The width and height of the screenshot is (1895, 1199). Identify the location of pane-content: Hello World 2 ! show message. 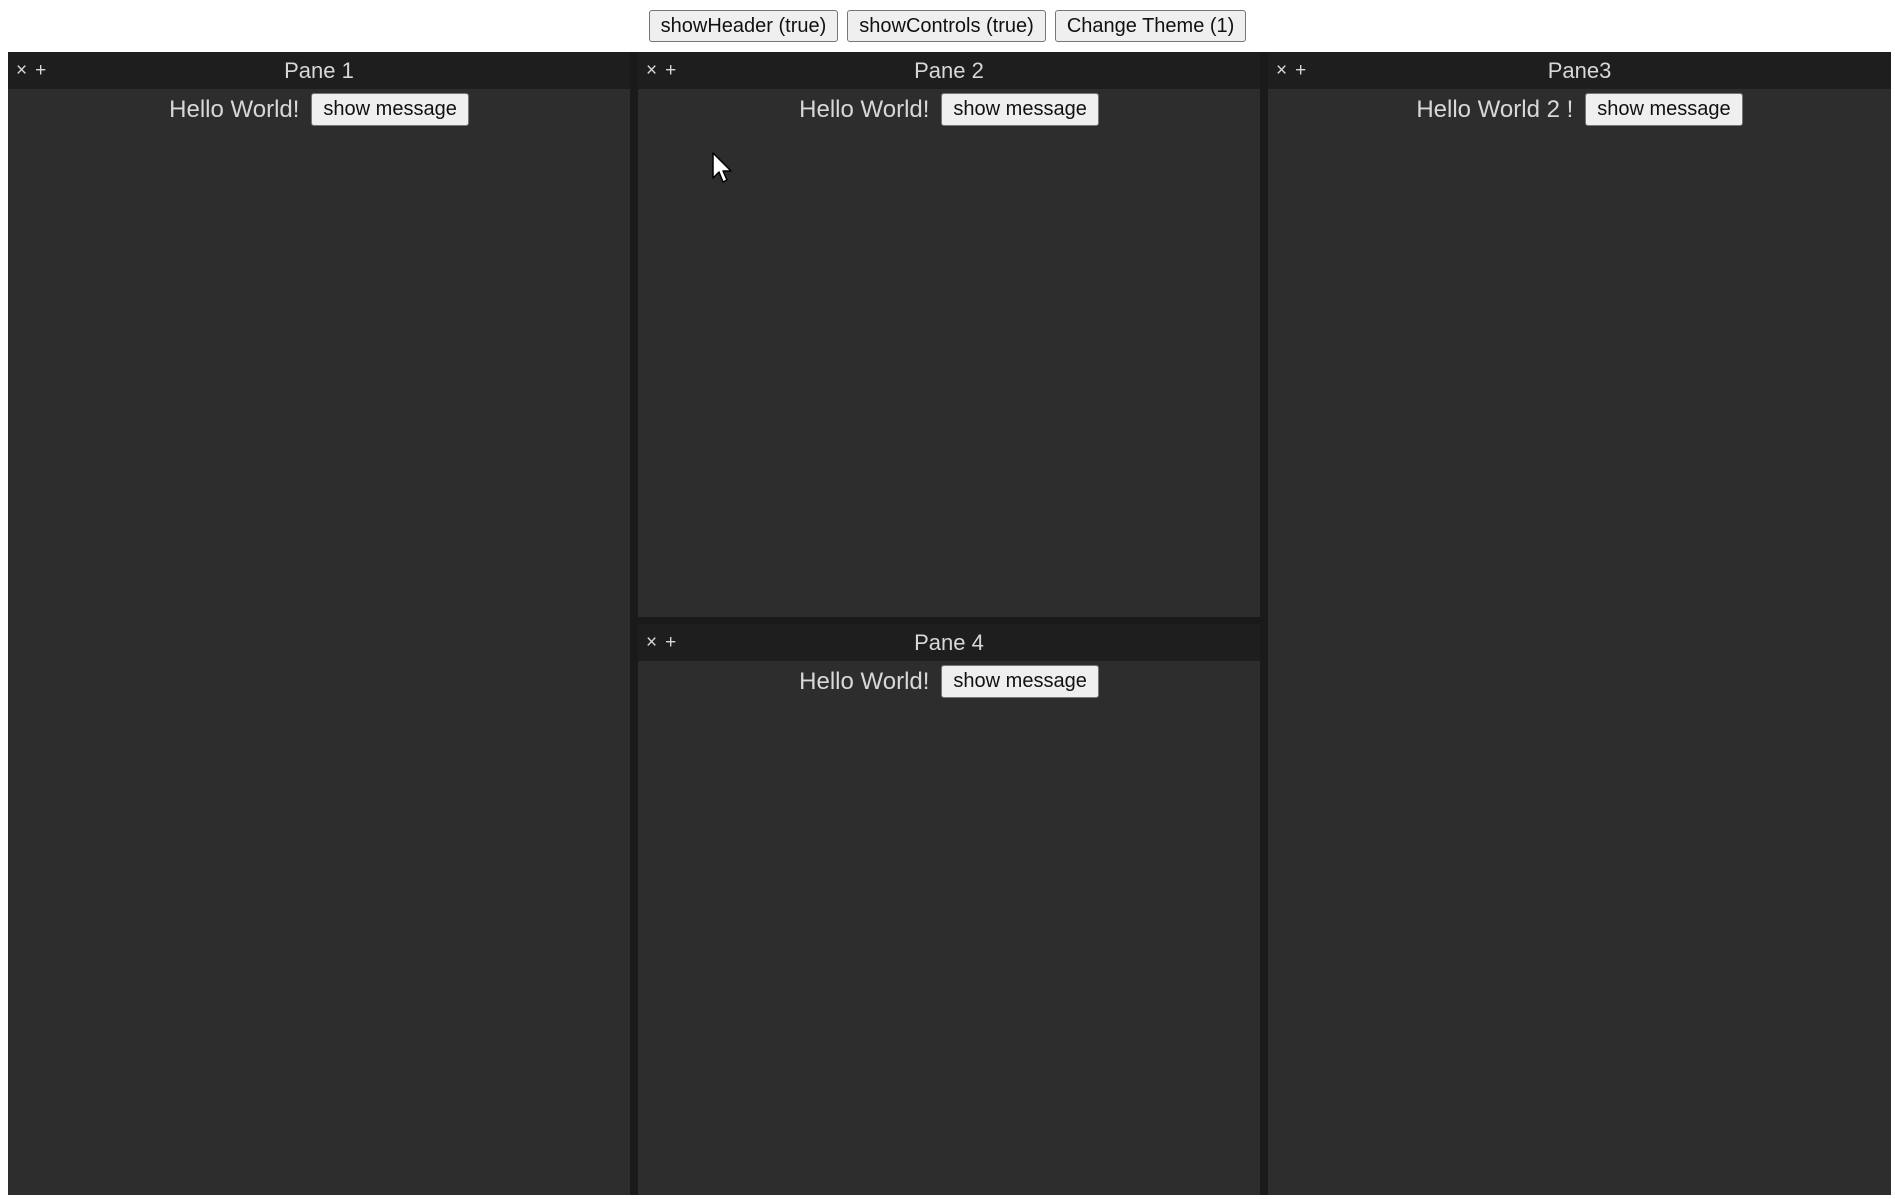
(1579, 109).